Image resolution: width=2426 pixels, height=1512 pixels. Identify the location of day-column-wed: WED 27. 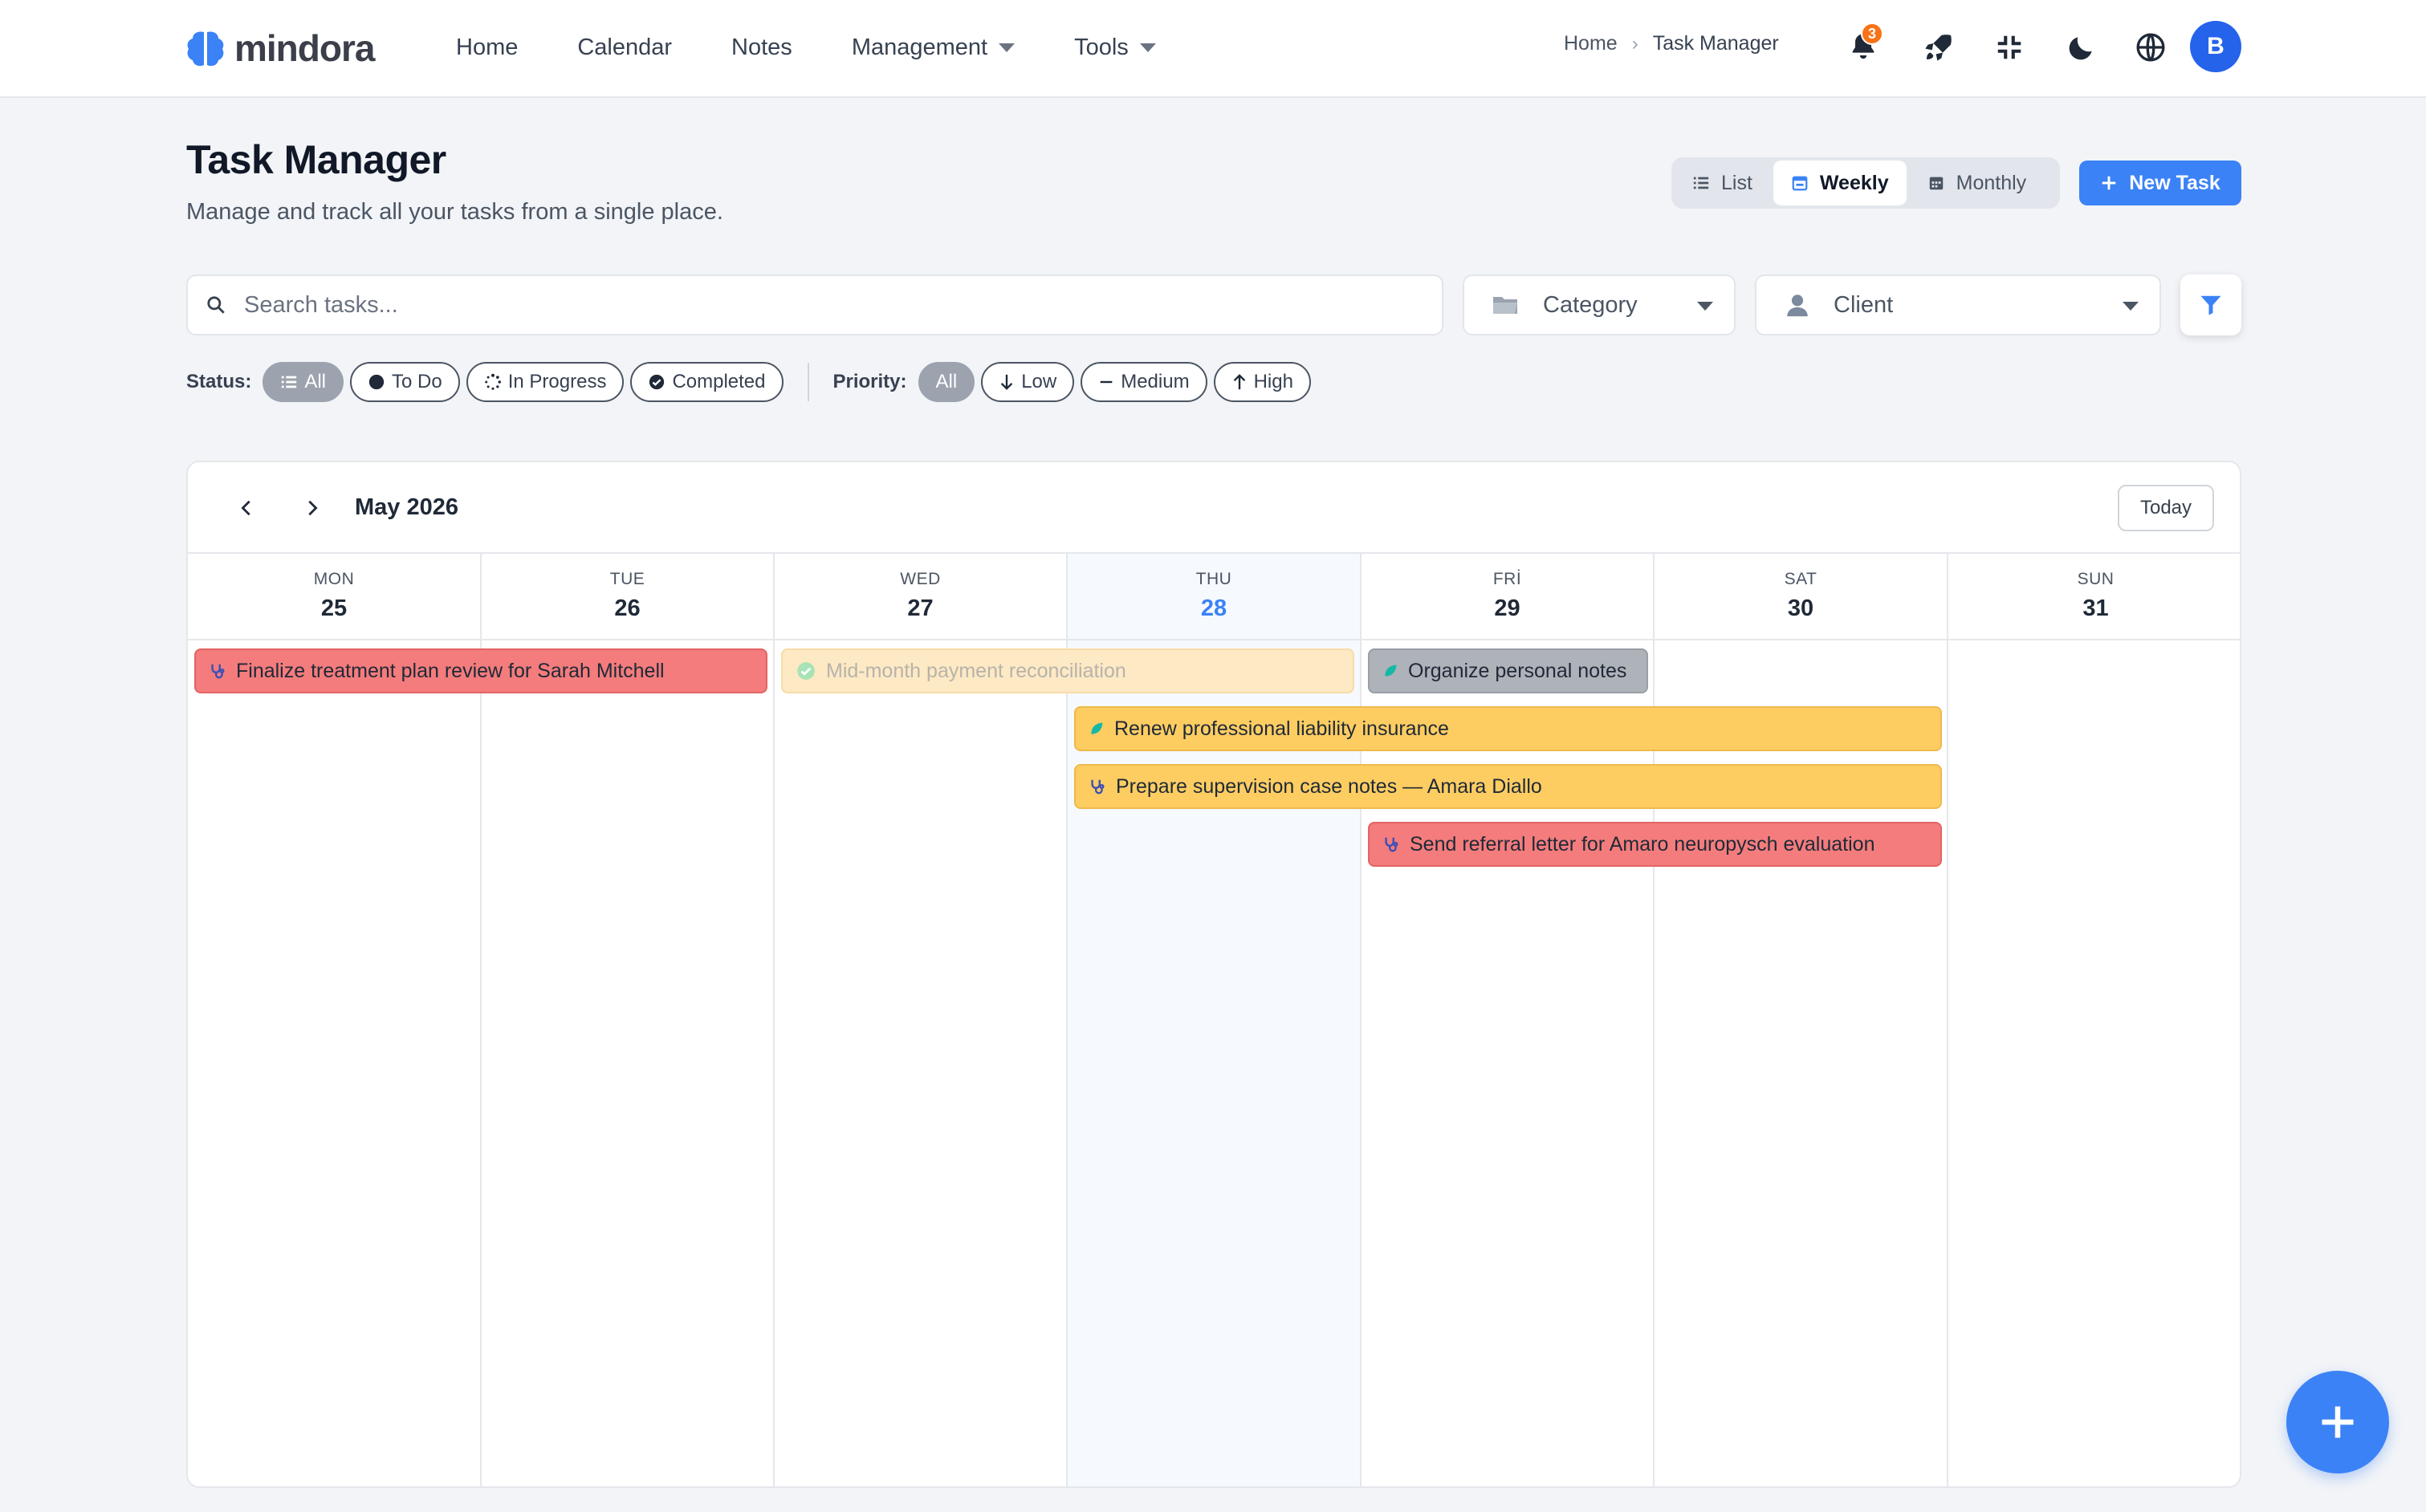
(921, 1020).